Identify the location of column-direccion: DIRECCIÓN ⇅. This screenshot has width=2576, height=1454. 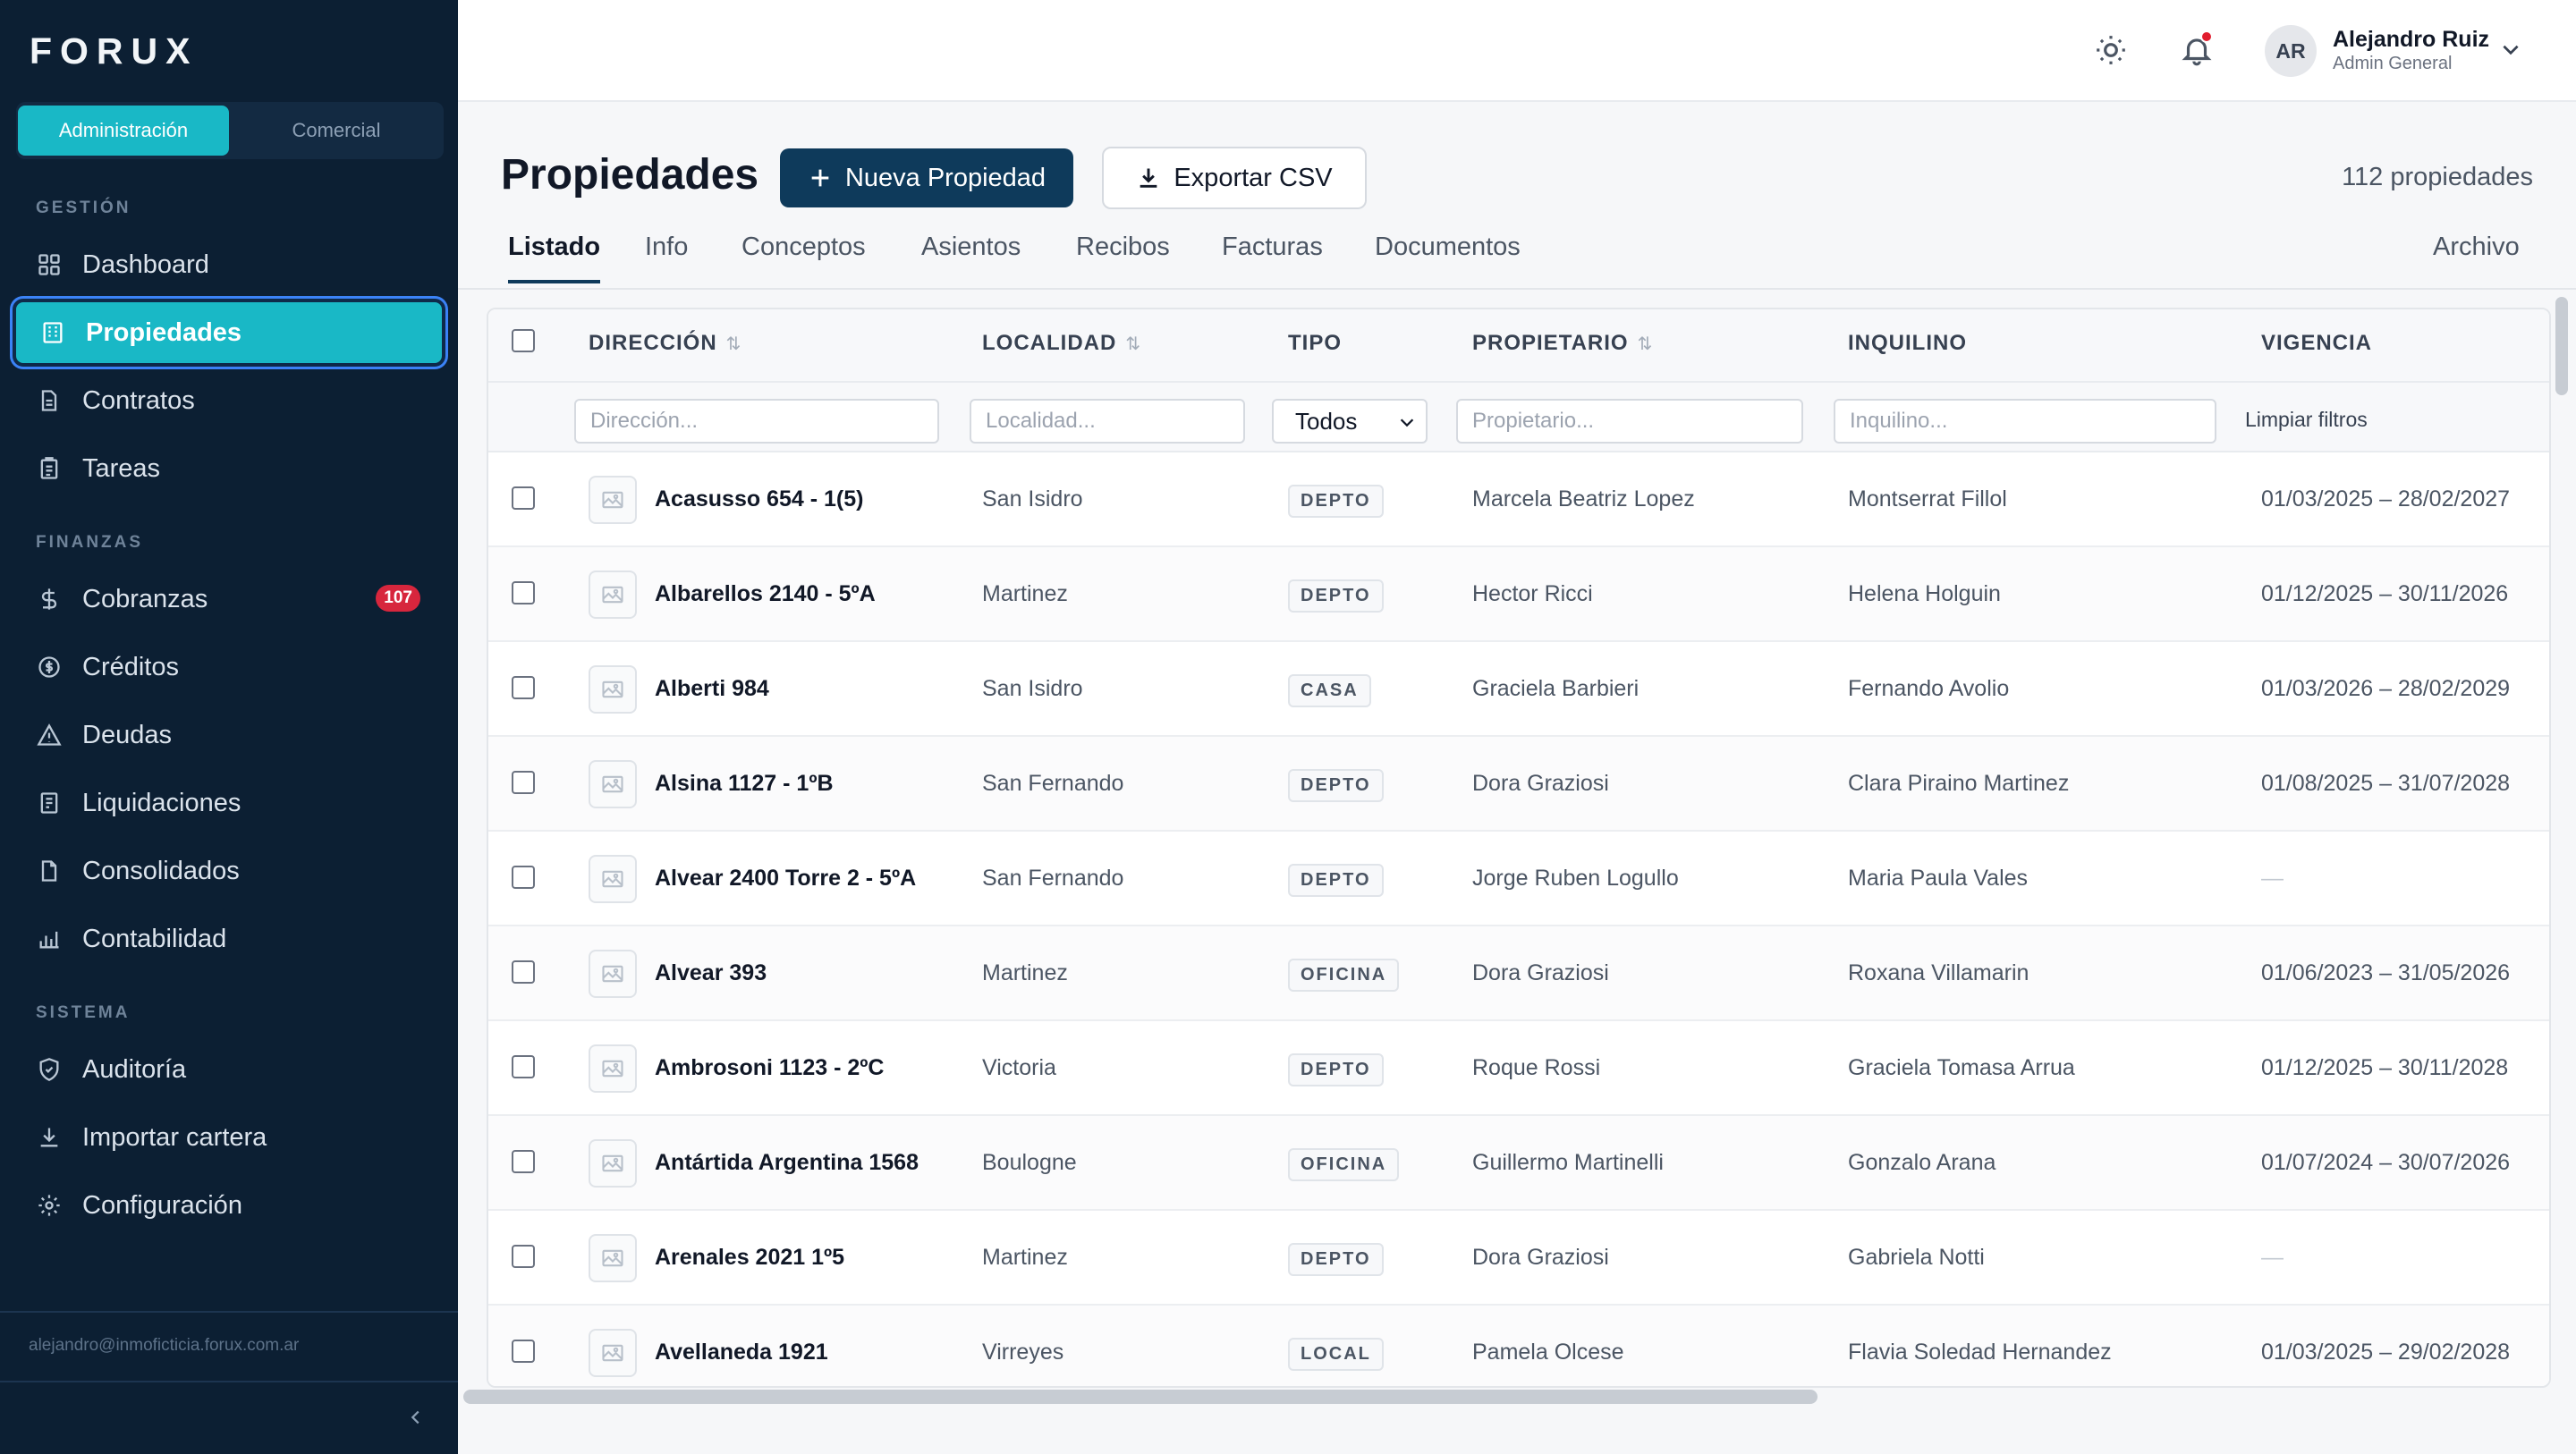
(665, 343).